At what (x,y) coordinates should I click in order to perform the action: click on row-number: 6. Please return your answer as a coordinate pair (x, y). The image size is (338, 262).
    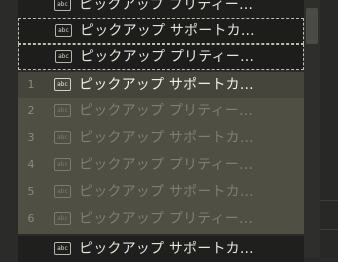
    Looking at the image, I should click on (31, 218).